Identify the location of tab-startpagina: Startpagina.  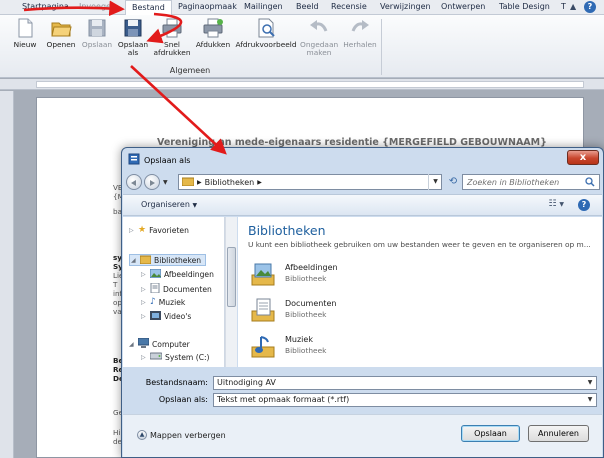
(45, 6).